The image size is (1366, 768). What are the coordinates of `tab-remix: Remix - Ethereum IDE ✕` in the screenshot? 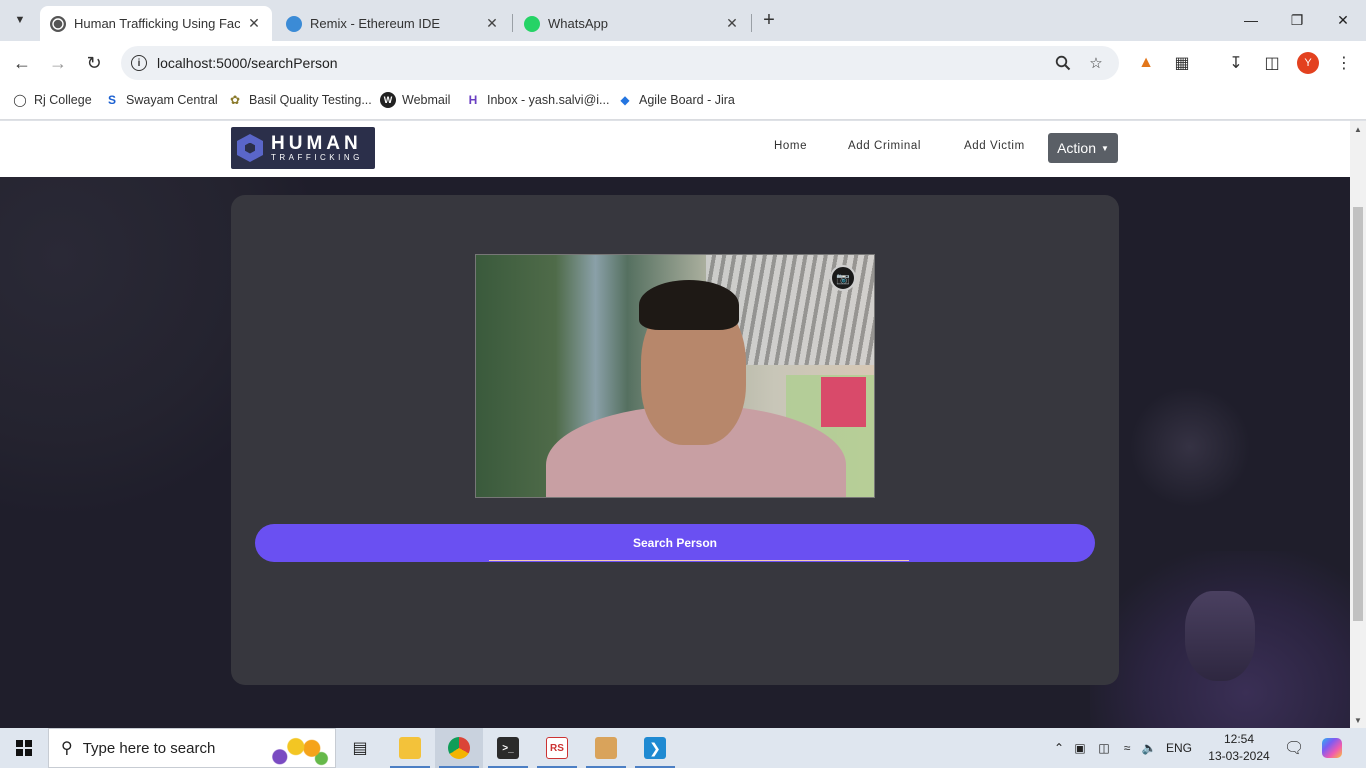 It's located at (393, 23).